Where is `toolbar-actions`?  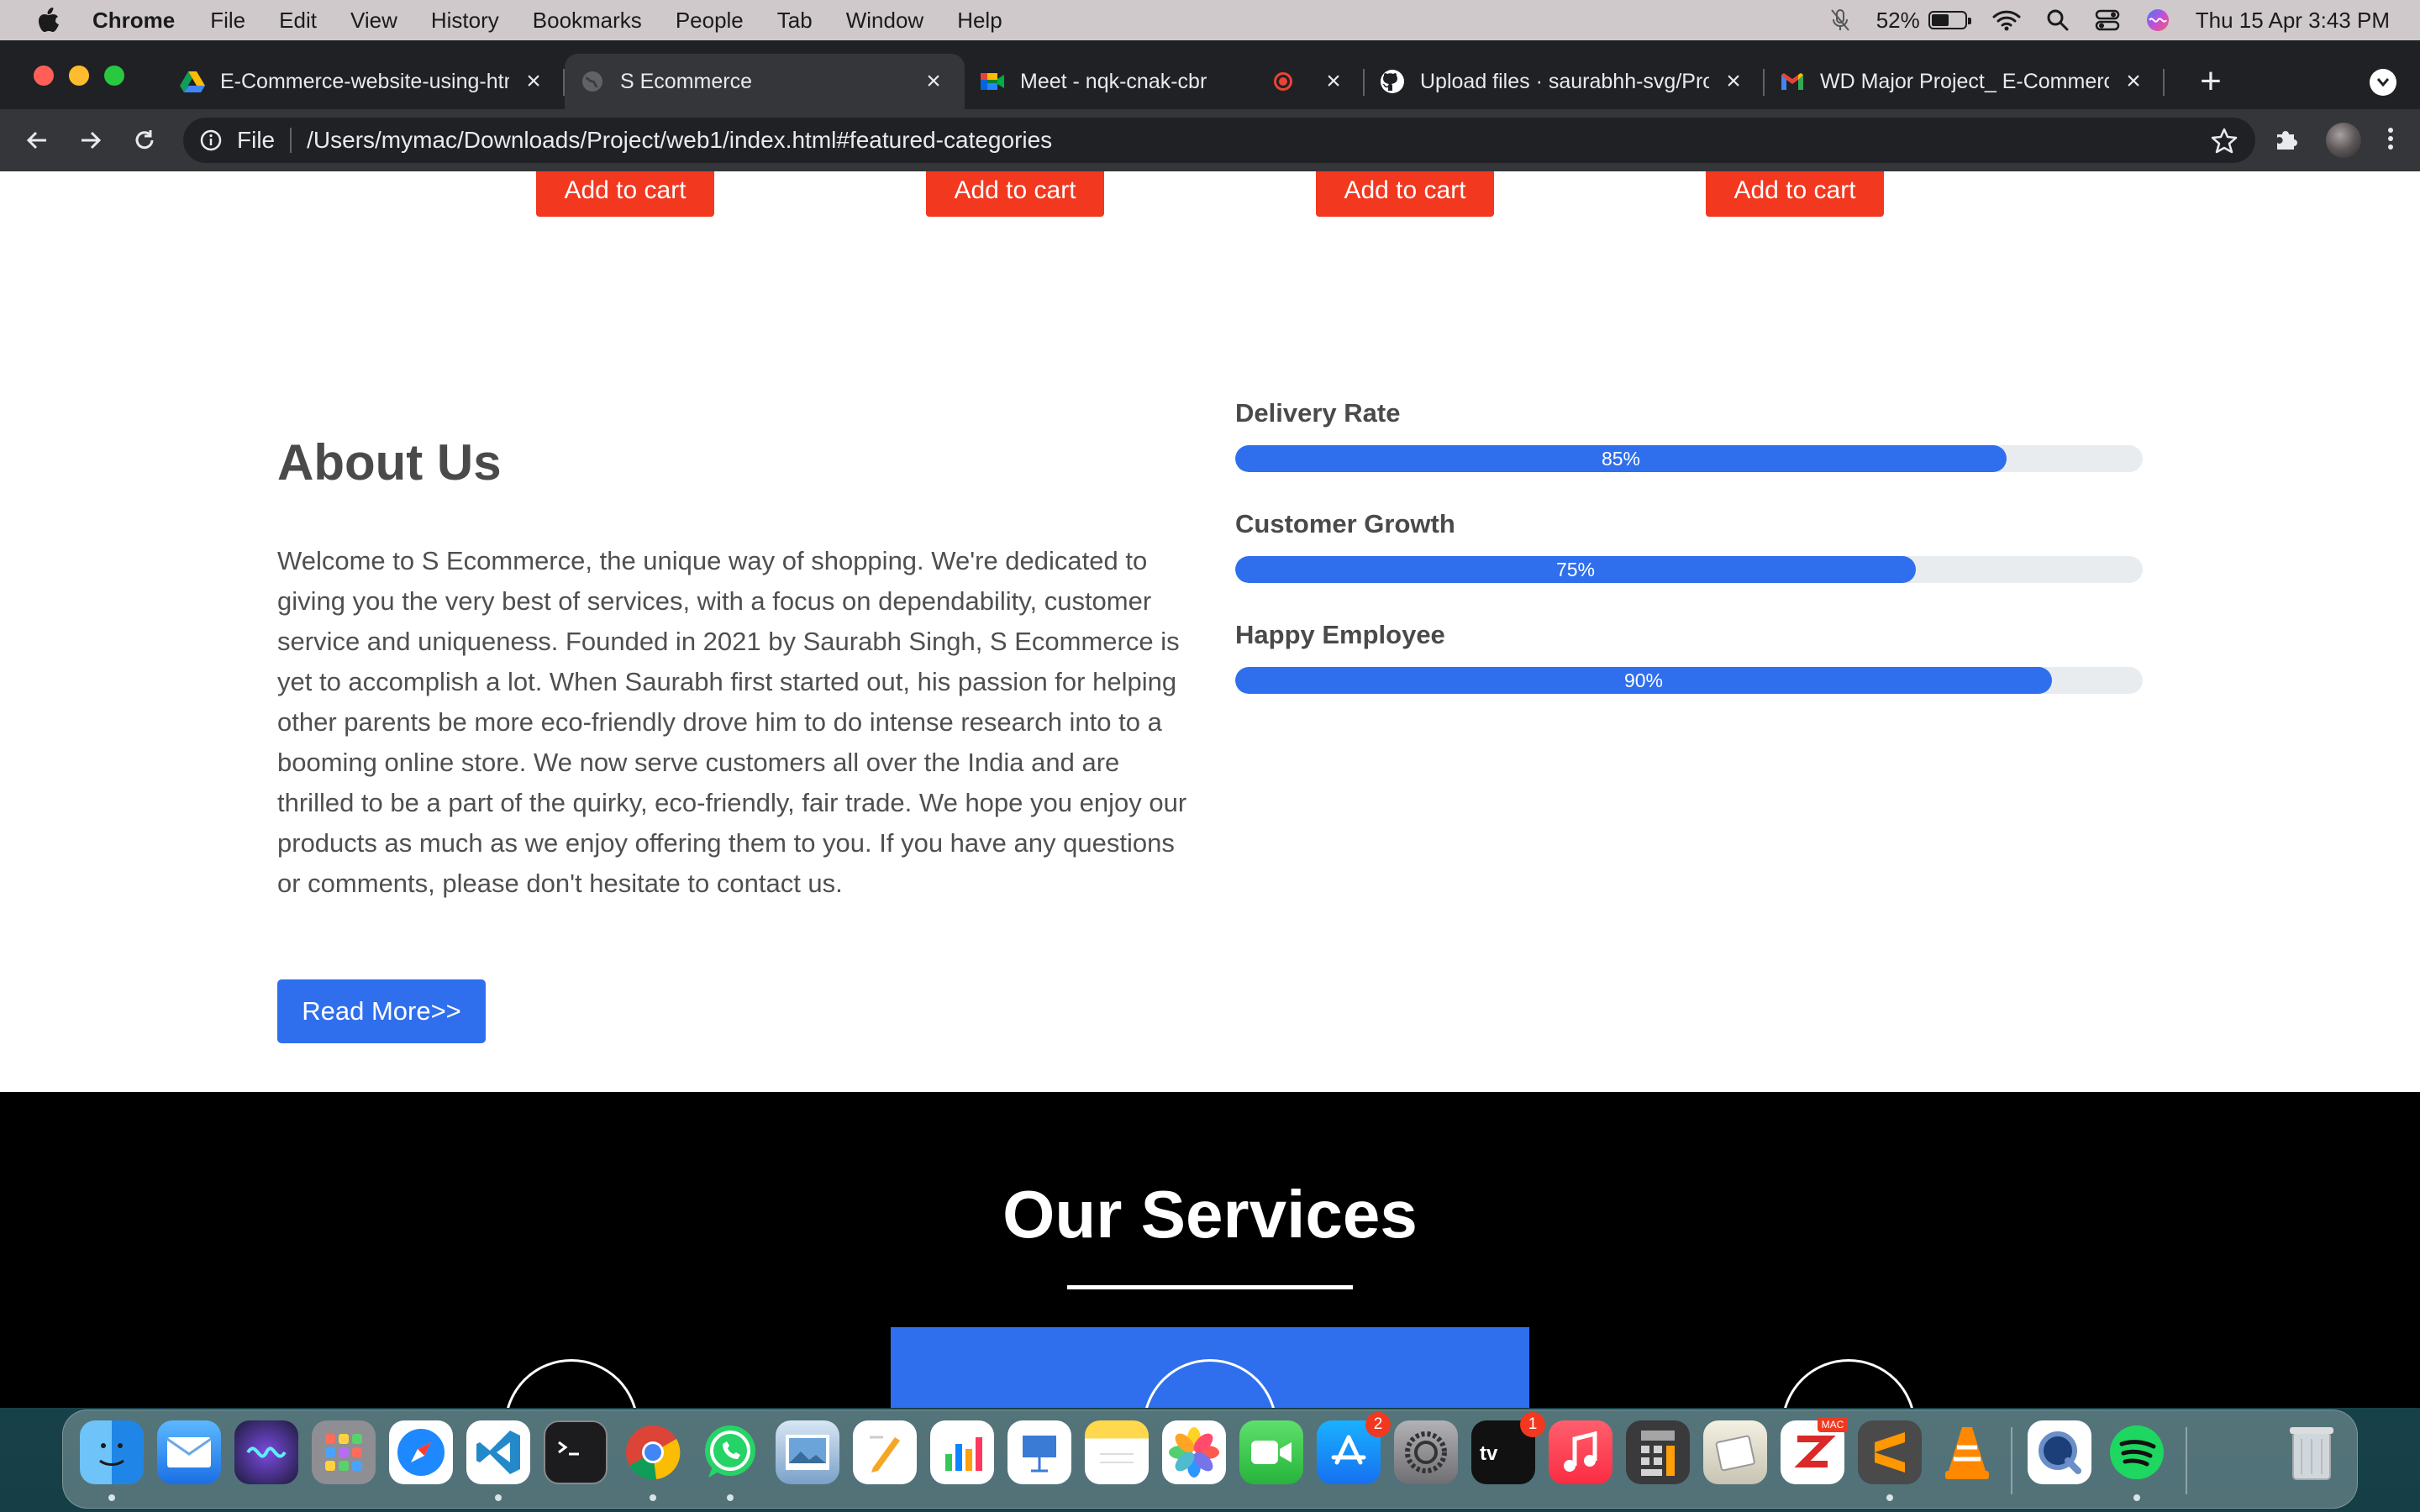
toolbar-actions is located at coordinates (2333, 140).